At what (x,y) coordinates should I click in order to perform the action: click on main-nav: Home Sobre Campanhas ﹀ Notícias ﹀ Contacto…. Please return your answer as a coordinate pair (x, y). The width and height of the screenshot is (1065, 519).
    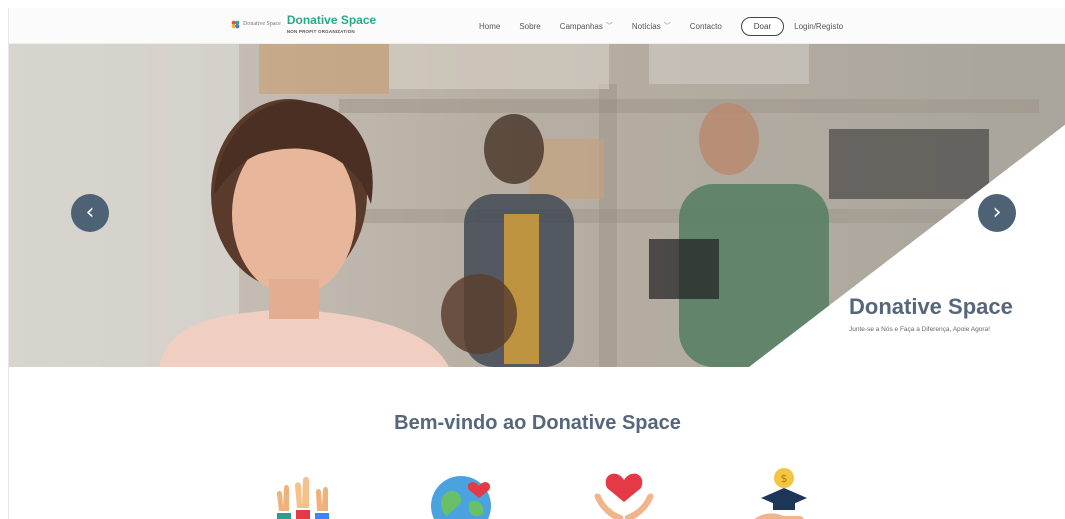
    Looking at the image, I should click on (661, 26).